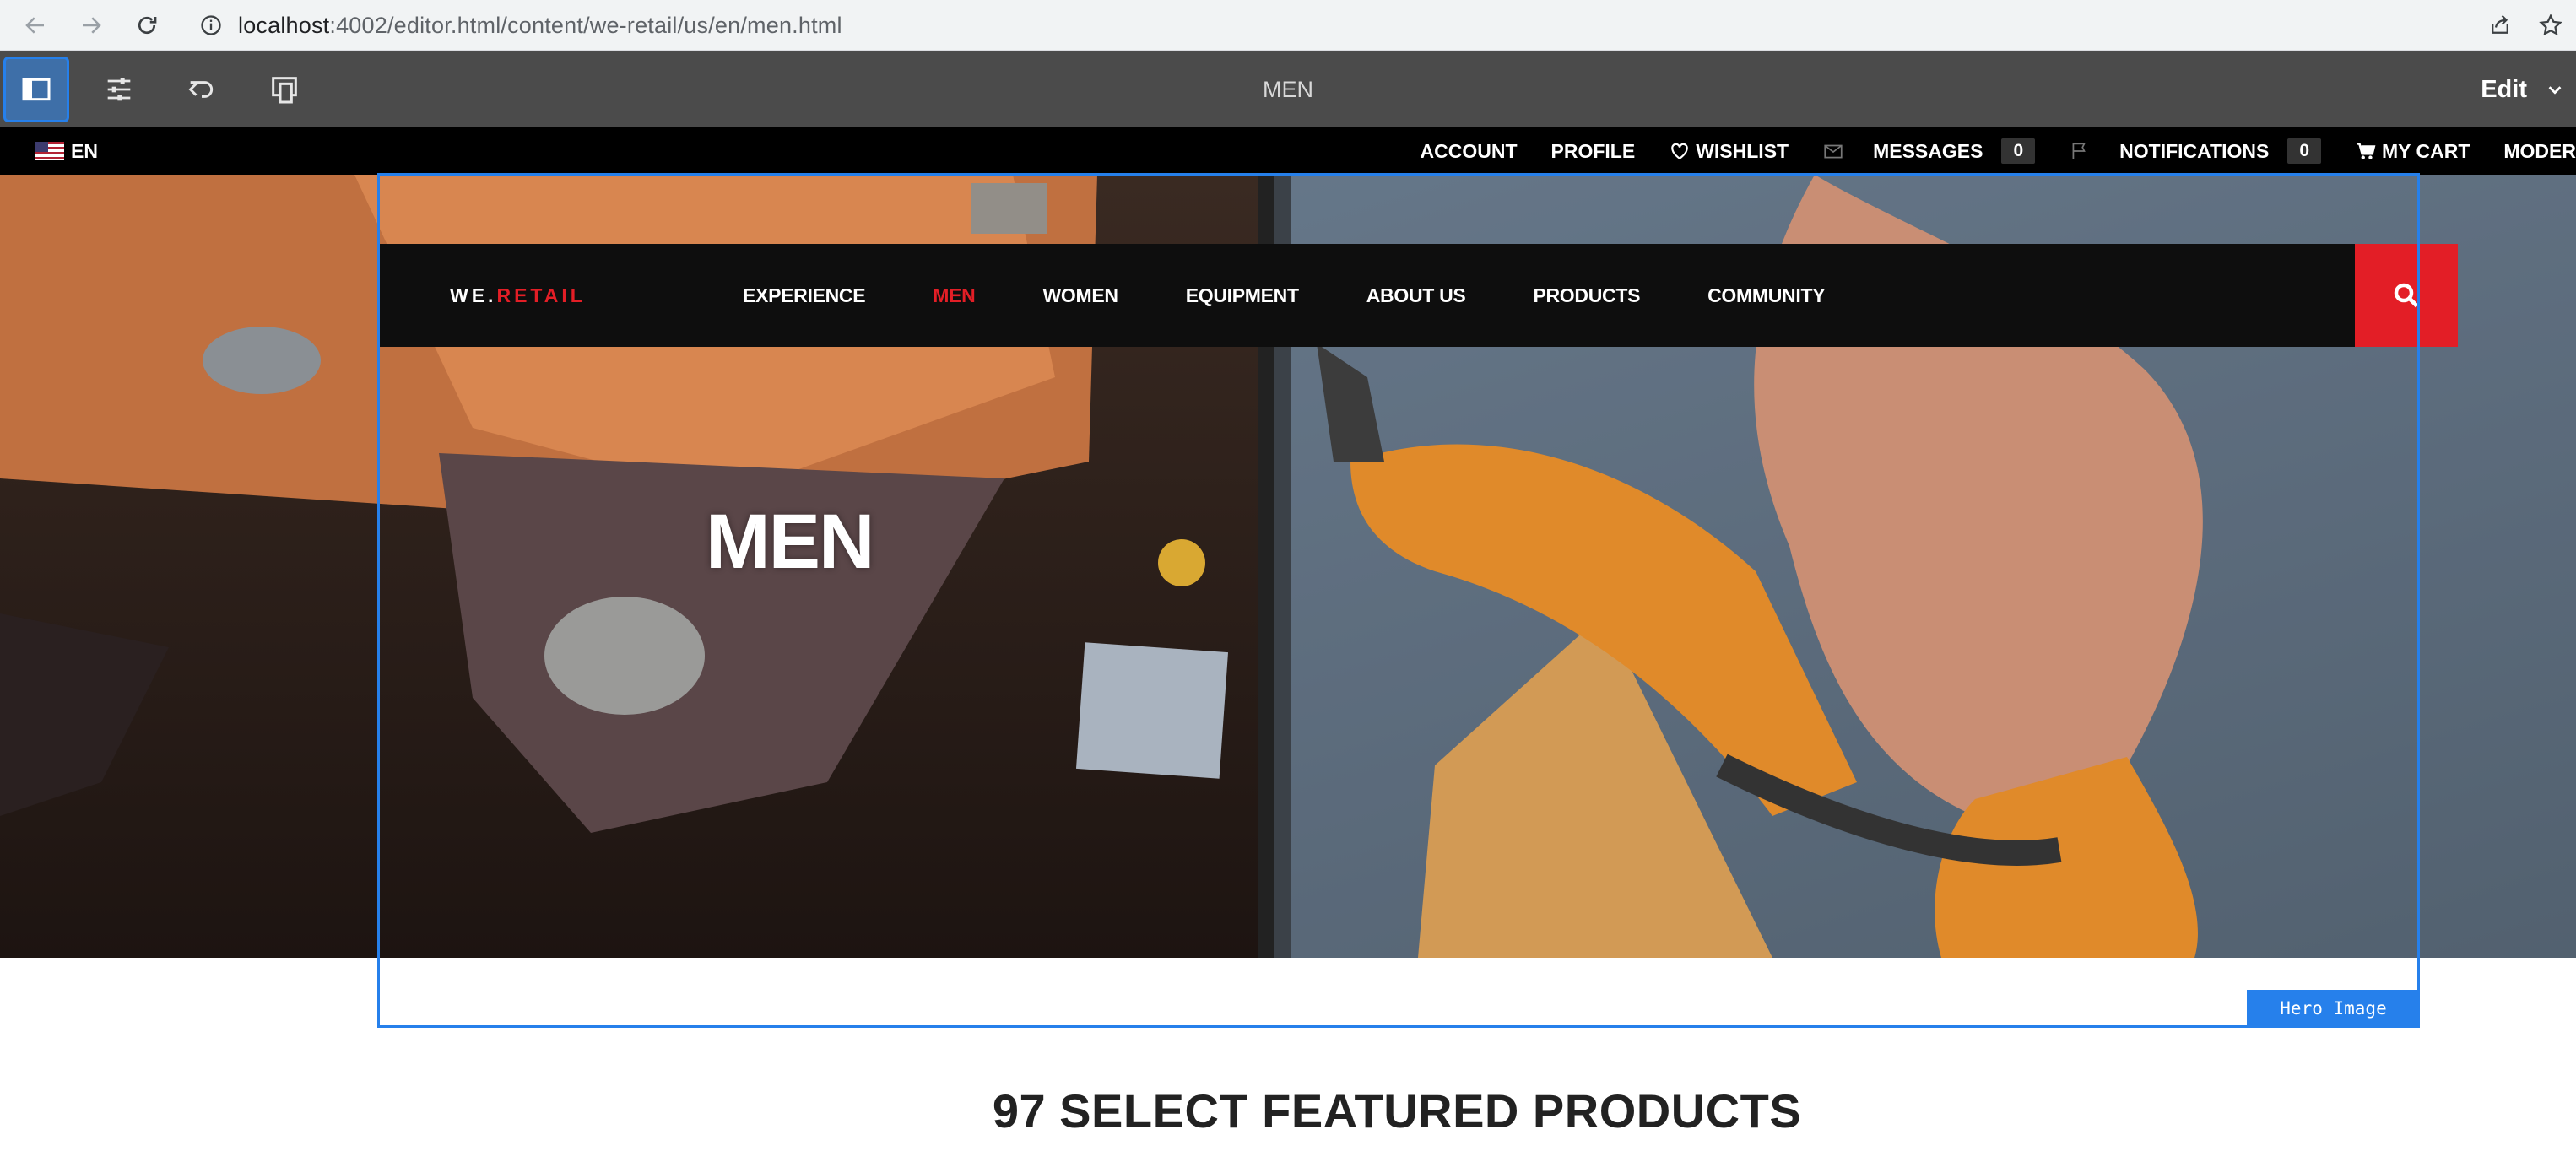  Describe the element at coordinates (2426, 150) in the screenshot. I see `cart-label: MY CART` at that location.